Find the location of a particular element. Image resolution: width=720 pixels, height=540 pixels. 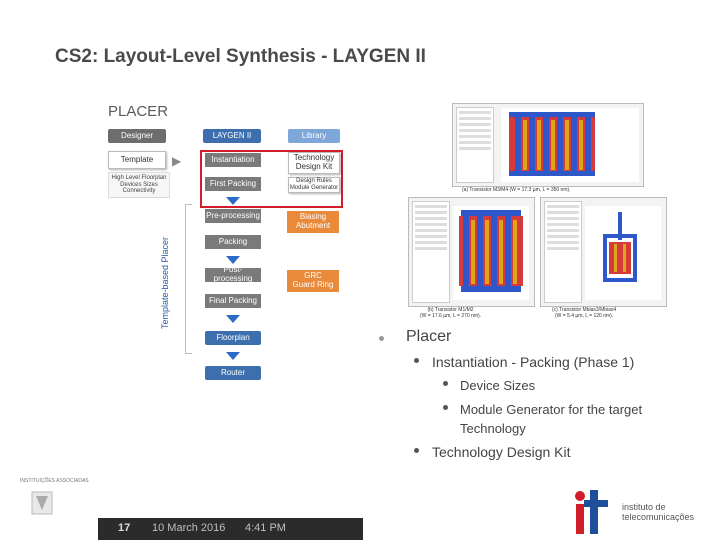

institutions-label: INSTITUIÇÕES ASSOCIADAS is located at coordinates (54, 481).